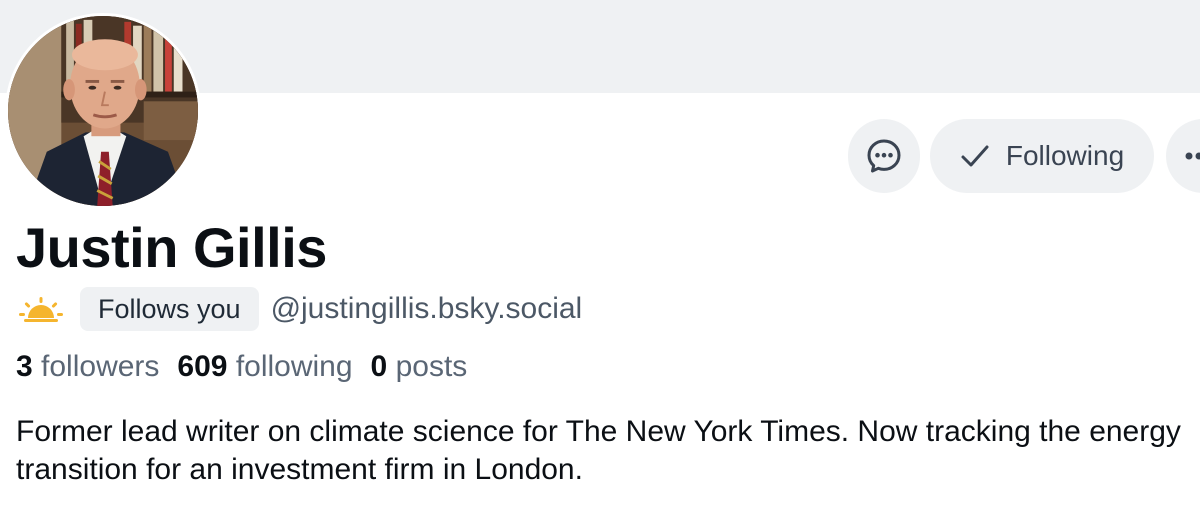  I want to click on more-options-button, so click(1183, 156).